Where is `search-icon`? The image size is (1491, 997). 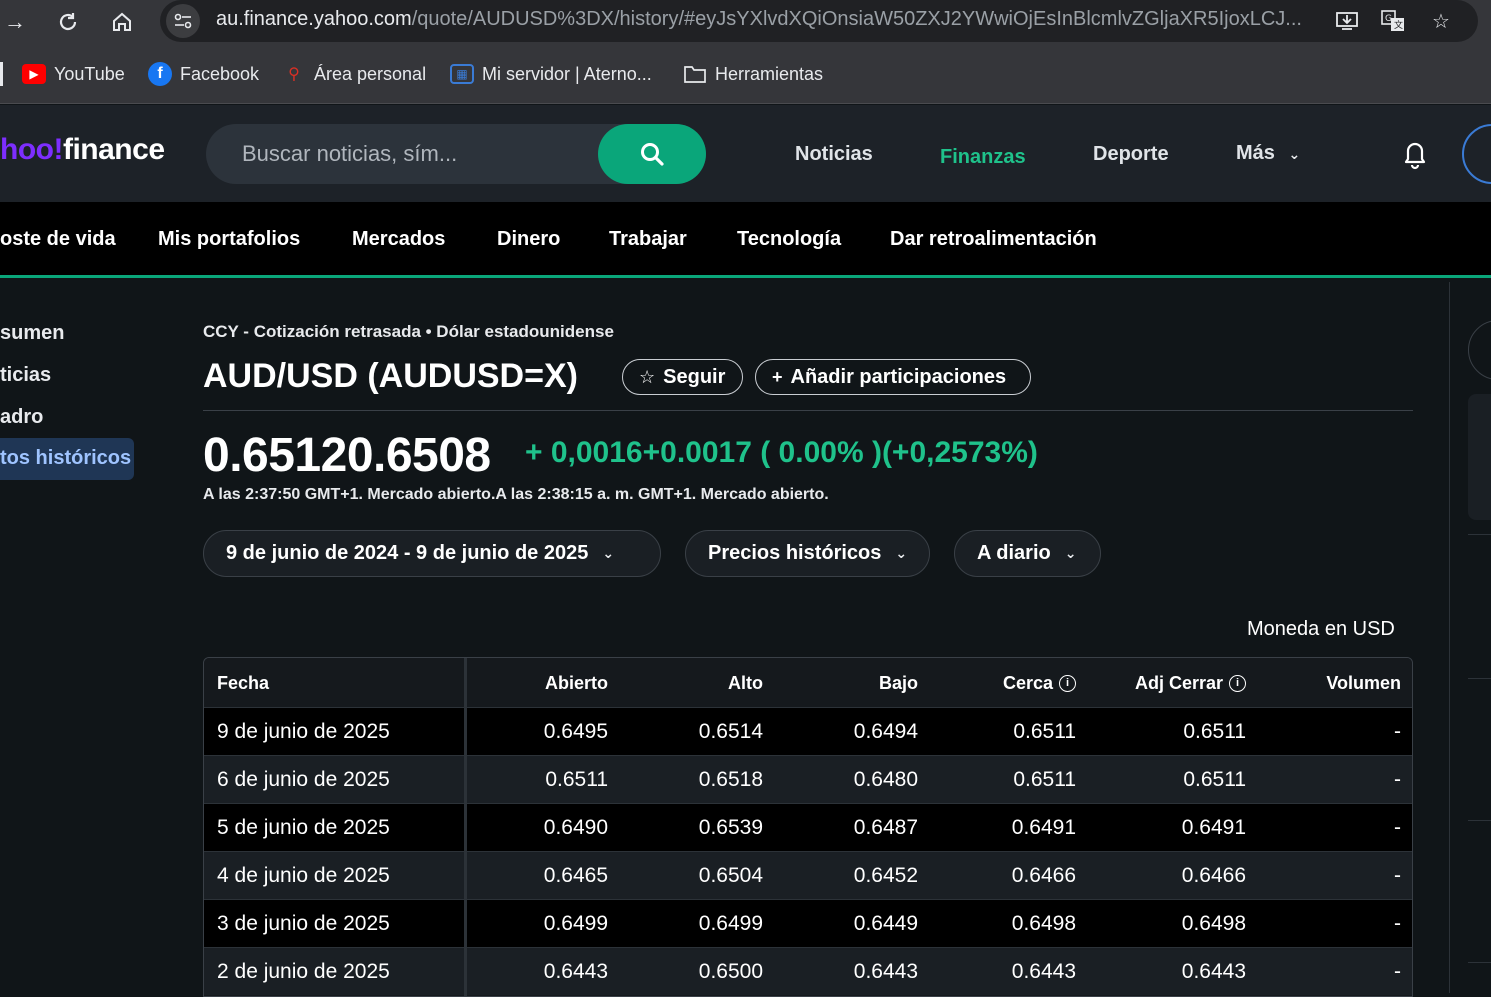 search-icon is located at coordinates (652, 154).